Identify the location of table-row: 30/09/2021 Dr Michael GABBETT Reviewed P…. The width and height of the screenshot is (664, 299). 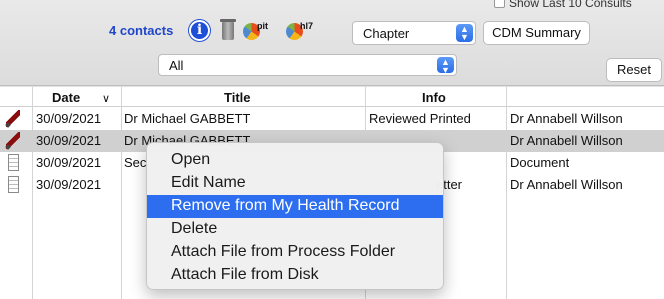
(332, 119).